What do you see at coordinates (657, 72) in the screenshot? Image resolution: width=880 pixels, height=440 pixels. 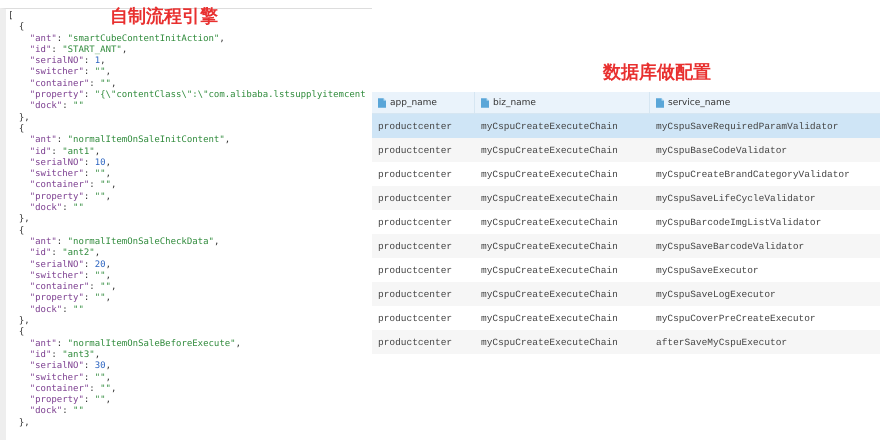 I see `caption: 数据库做配置` at bounding box center [657, 72].